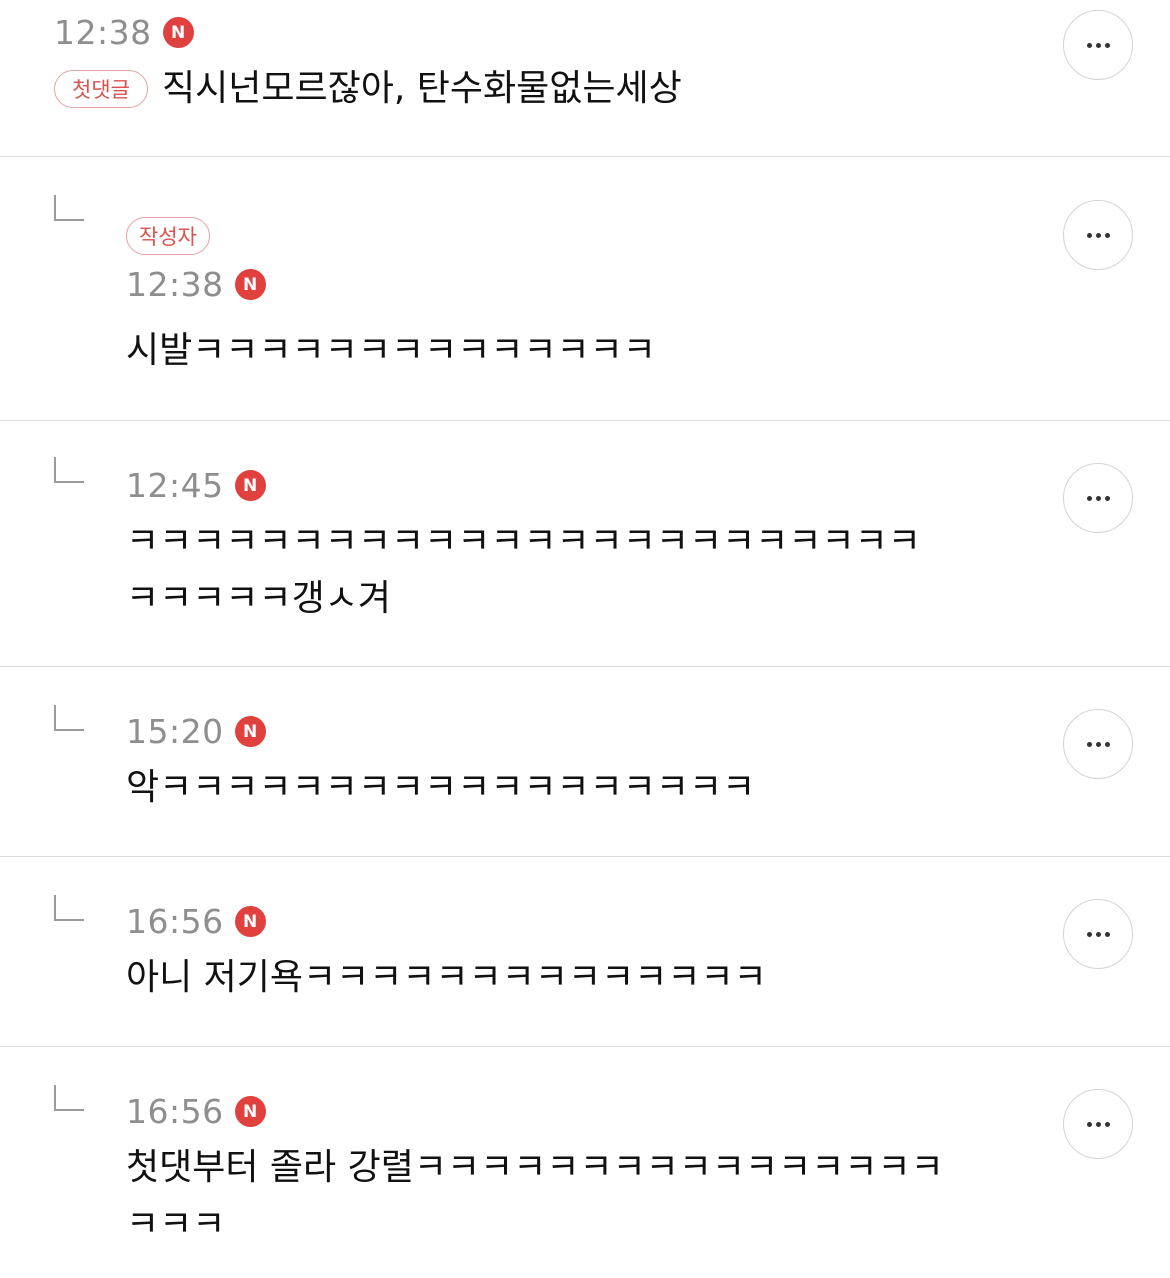  What do you see at coordinates (175, 485) in the screenshot?
I see `comment-time: 12:45` at bounding box center [175, 485].